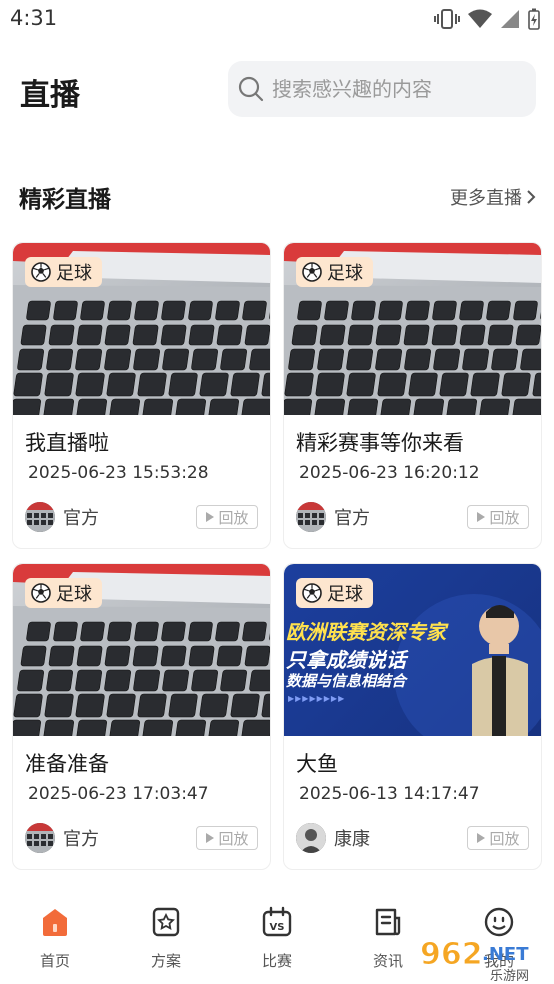 This screenshot has height=984, width=554. I want to click on card-timestamp: 2025-06-13 14:17:47, so click(389, 794).